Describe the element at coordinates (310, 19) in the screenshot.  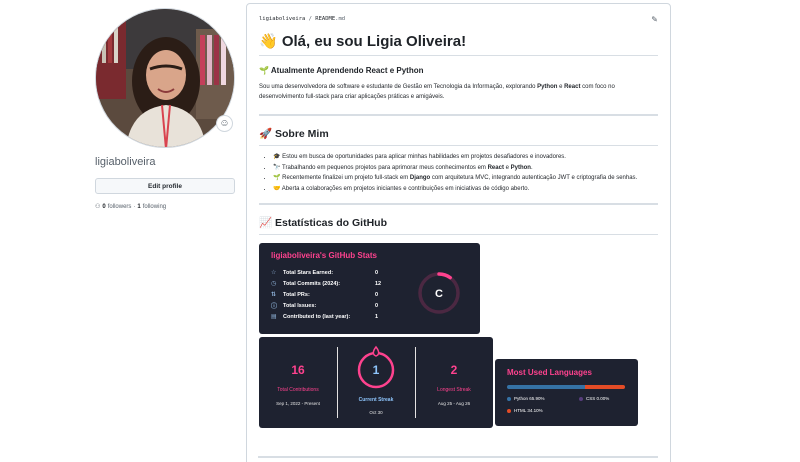
I see `readme-path-sep: /` at that location.